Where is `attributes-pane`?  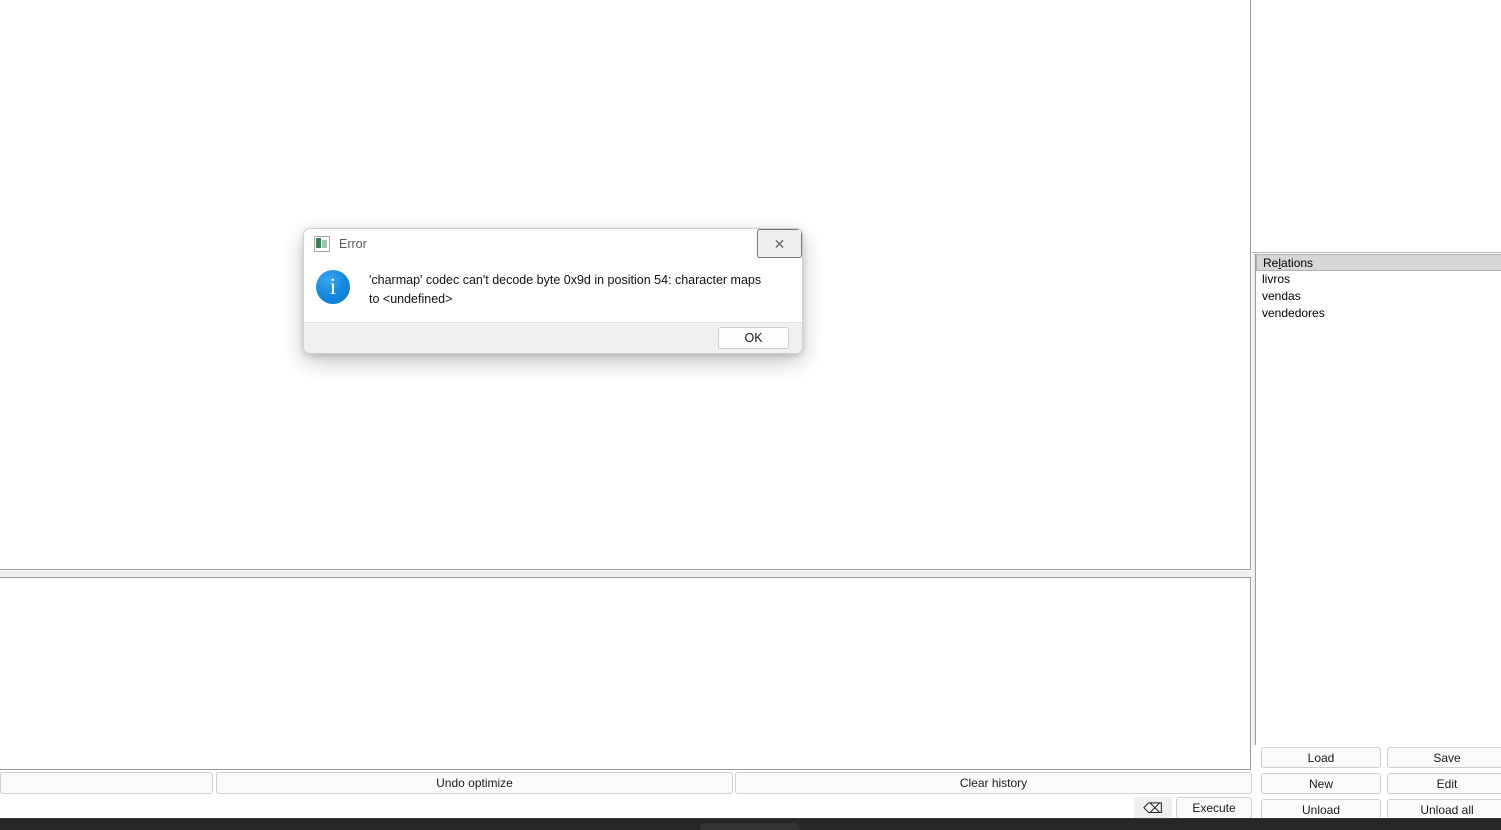 attributes-pane is located at coordinates (1376, 126).